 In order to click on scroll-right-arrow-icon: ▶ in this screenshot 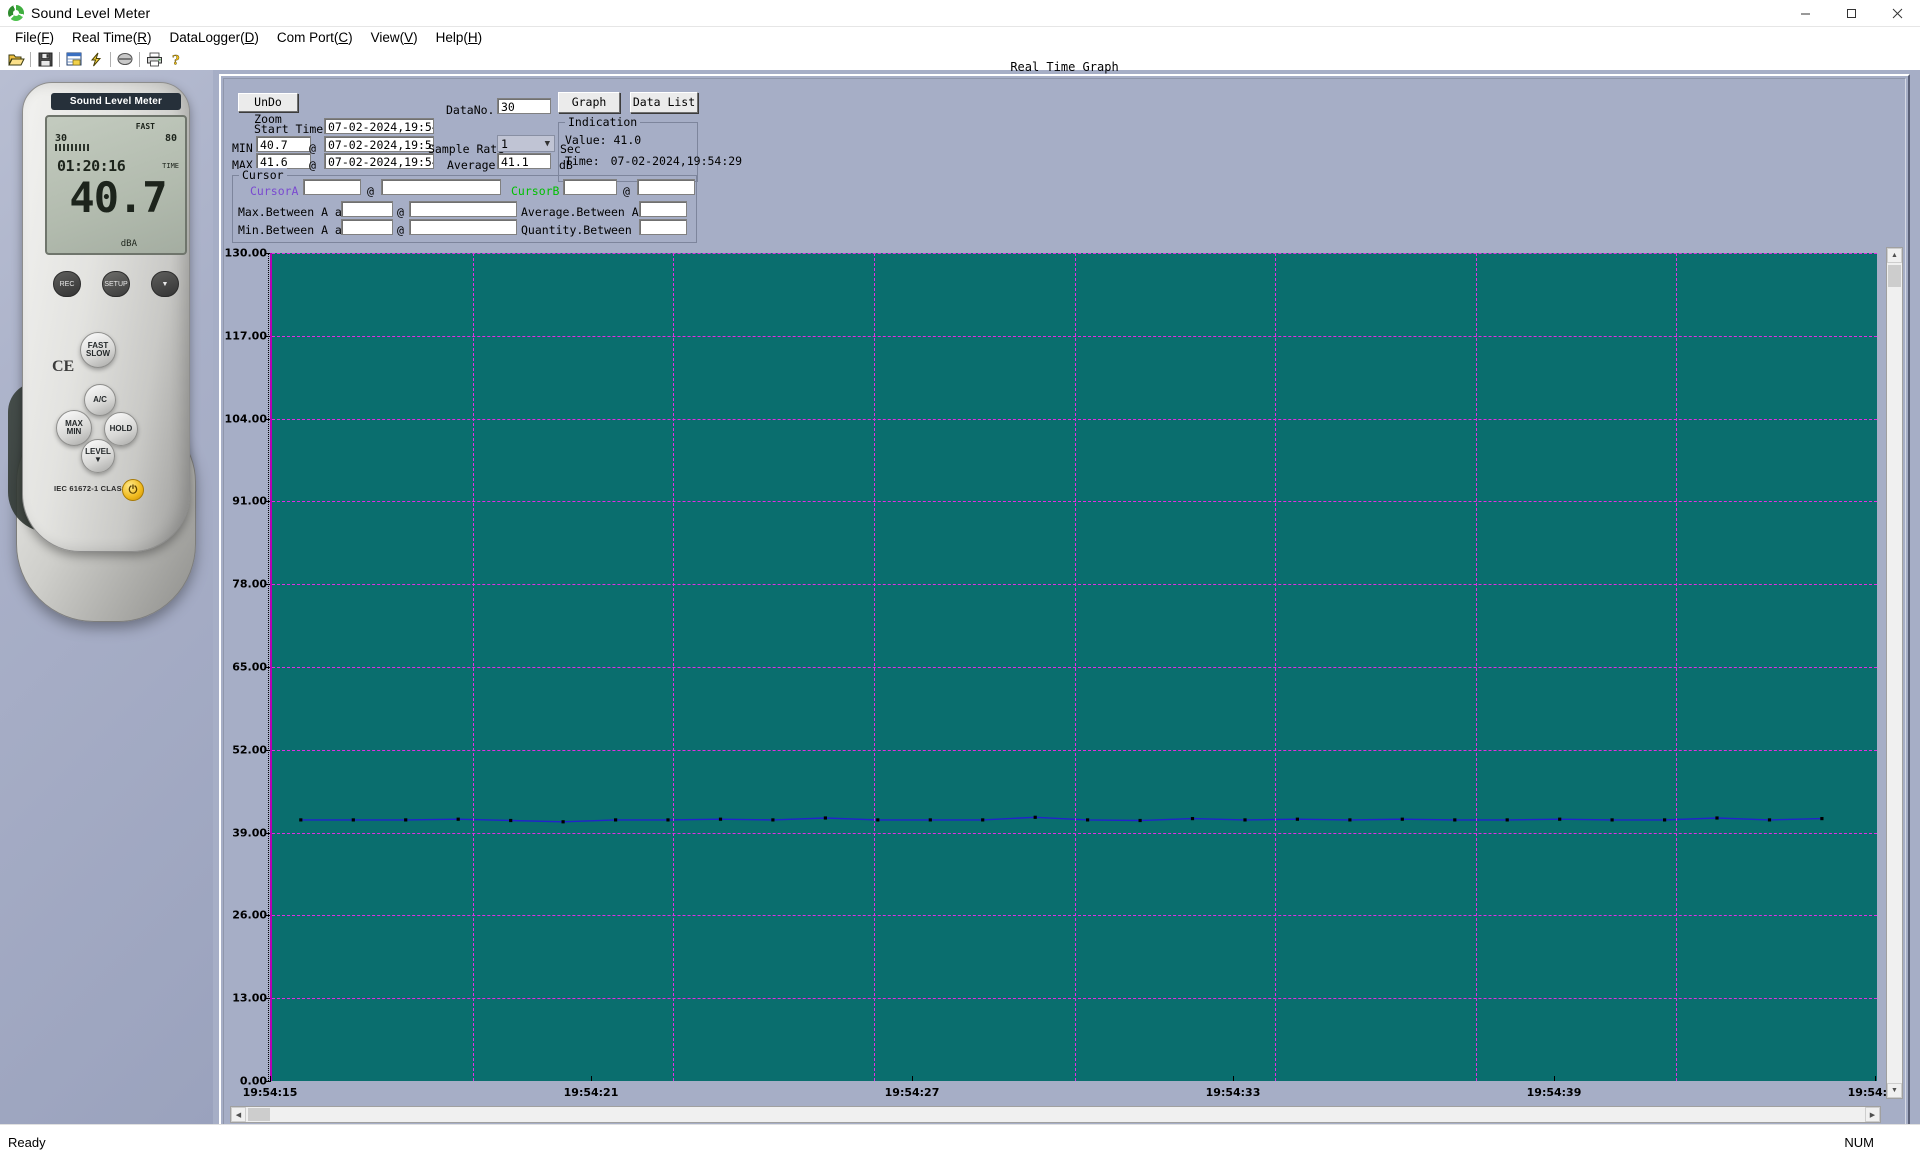, I will do `click(1872, 1114)`.